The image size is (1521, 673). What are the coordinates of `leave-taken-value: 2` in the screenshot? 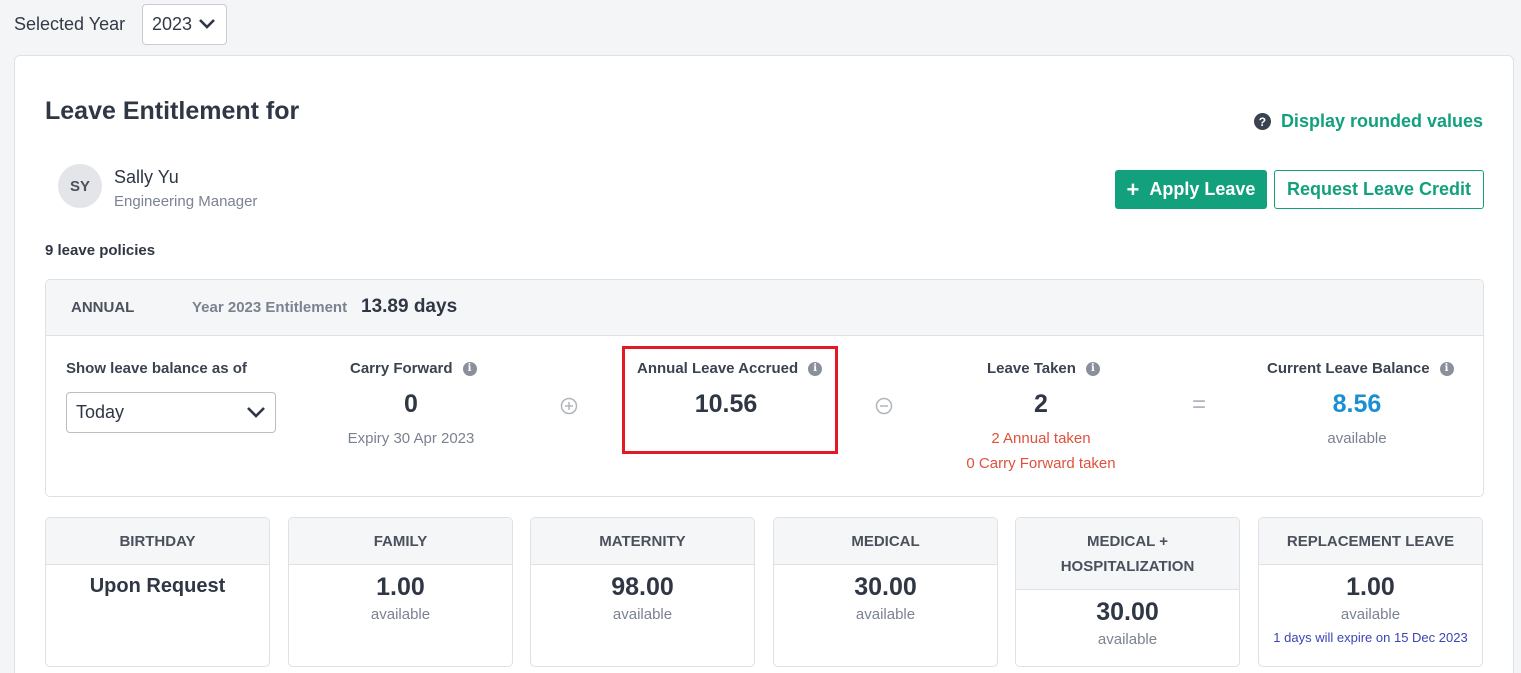 It's located at (1041, 404).